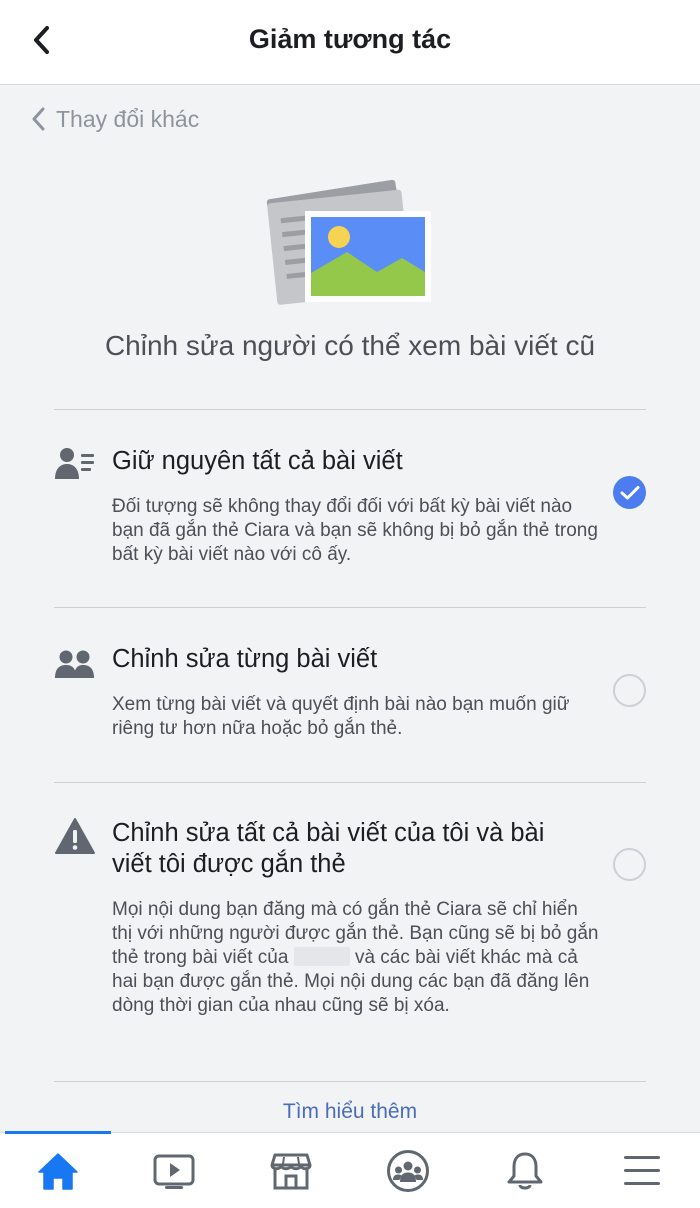 The width and height of the screenshot is (700, 1208). I want to click on checkmark-icon, so click(629, 492).